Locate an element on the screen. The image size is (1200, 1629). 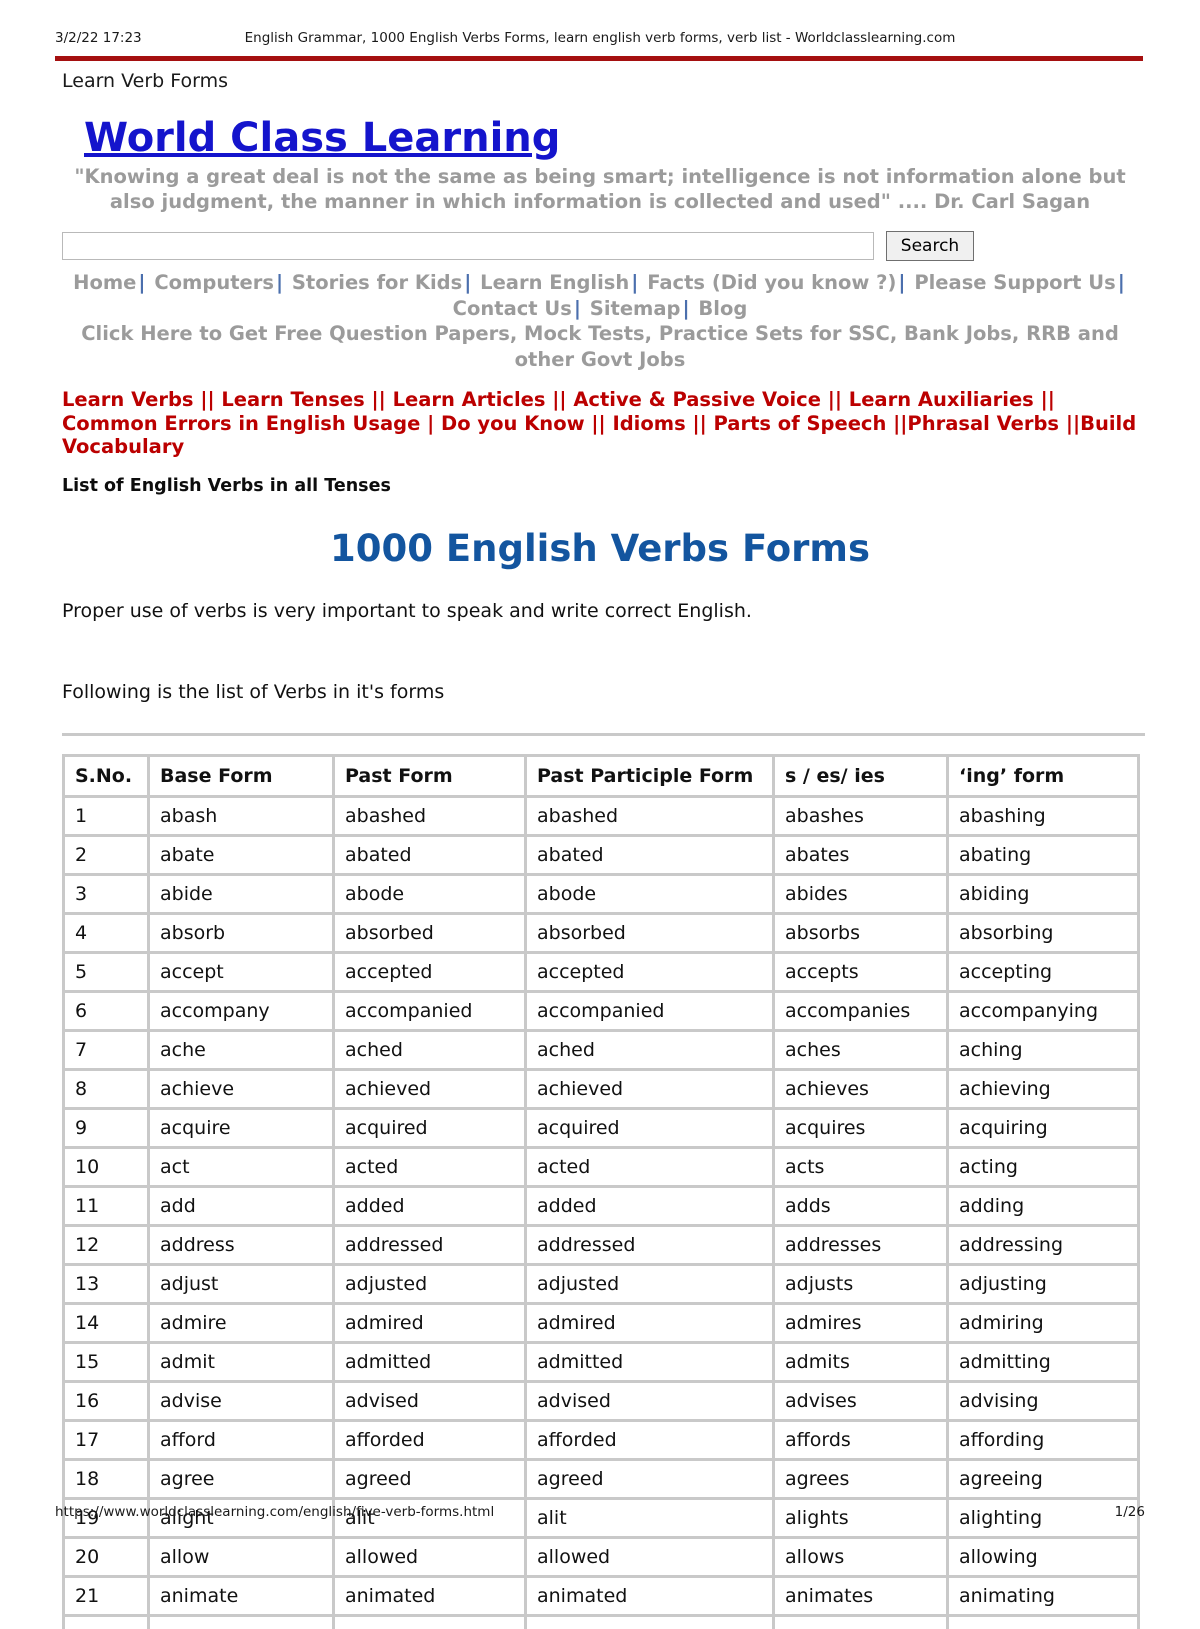
print-footer-page-number: 1/26 is located at coordinates (1129, 1512).